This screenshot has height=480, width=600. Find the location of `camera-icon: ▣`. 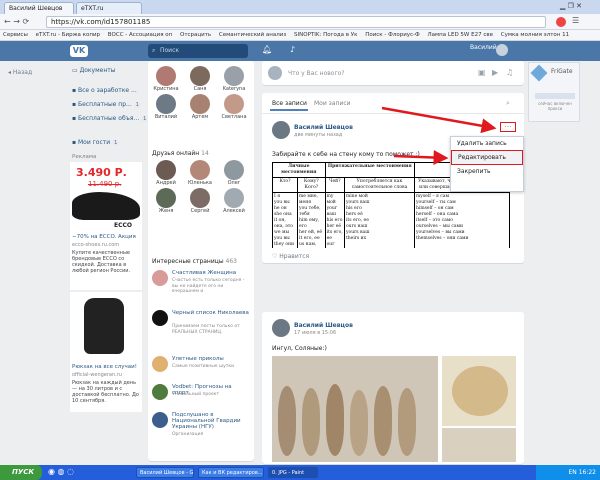

camera-icon: ▣ is located at coordinates (482, 72).